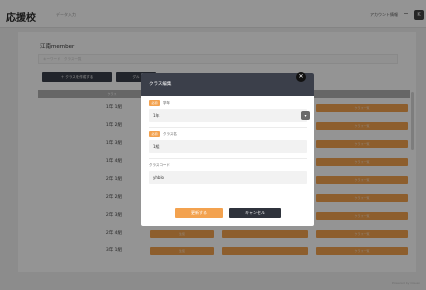 This screenshot has width=426, height=290. Describe the element at coordinates (255, 213) in the screenshot. I see `cancel-button: キャンセル` at that location.